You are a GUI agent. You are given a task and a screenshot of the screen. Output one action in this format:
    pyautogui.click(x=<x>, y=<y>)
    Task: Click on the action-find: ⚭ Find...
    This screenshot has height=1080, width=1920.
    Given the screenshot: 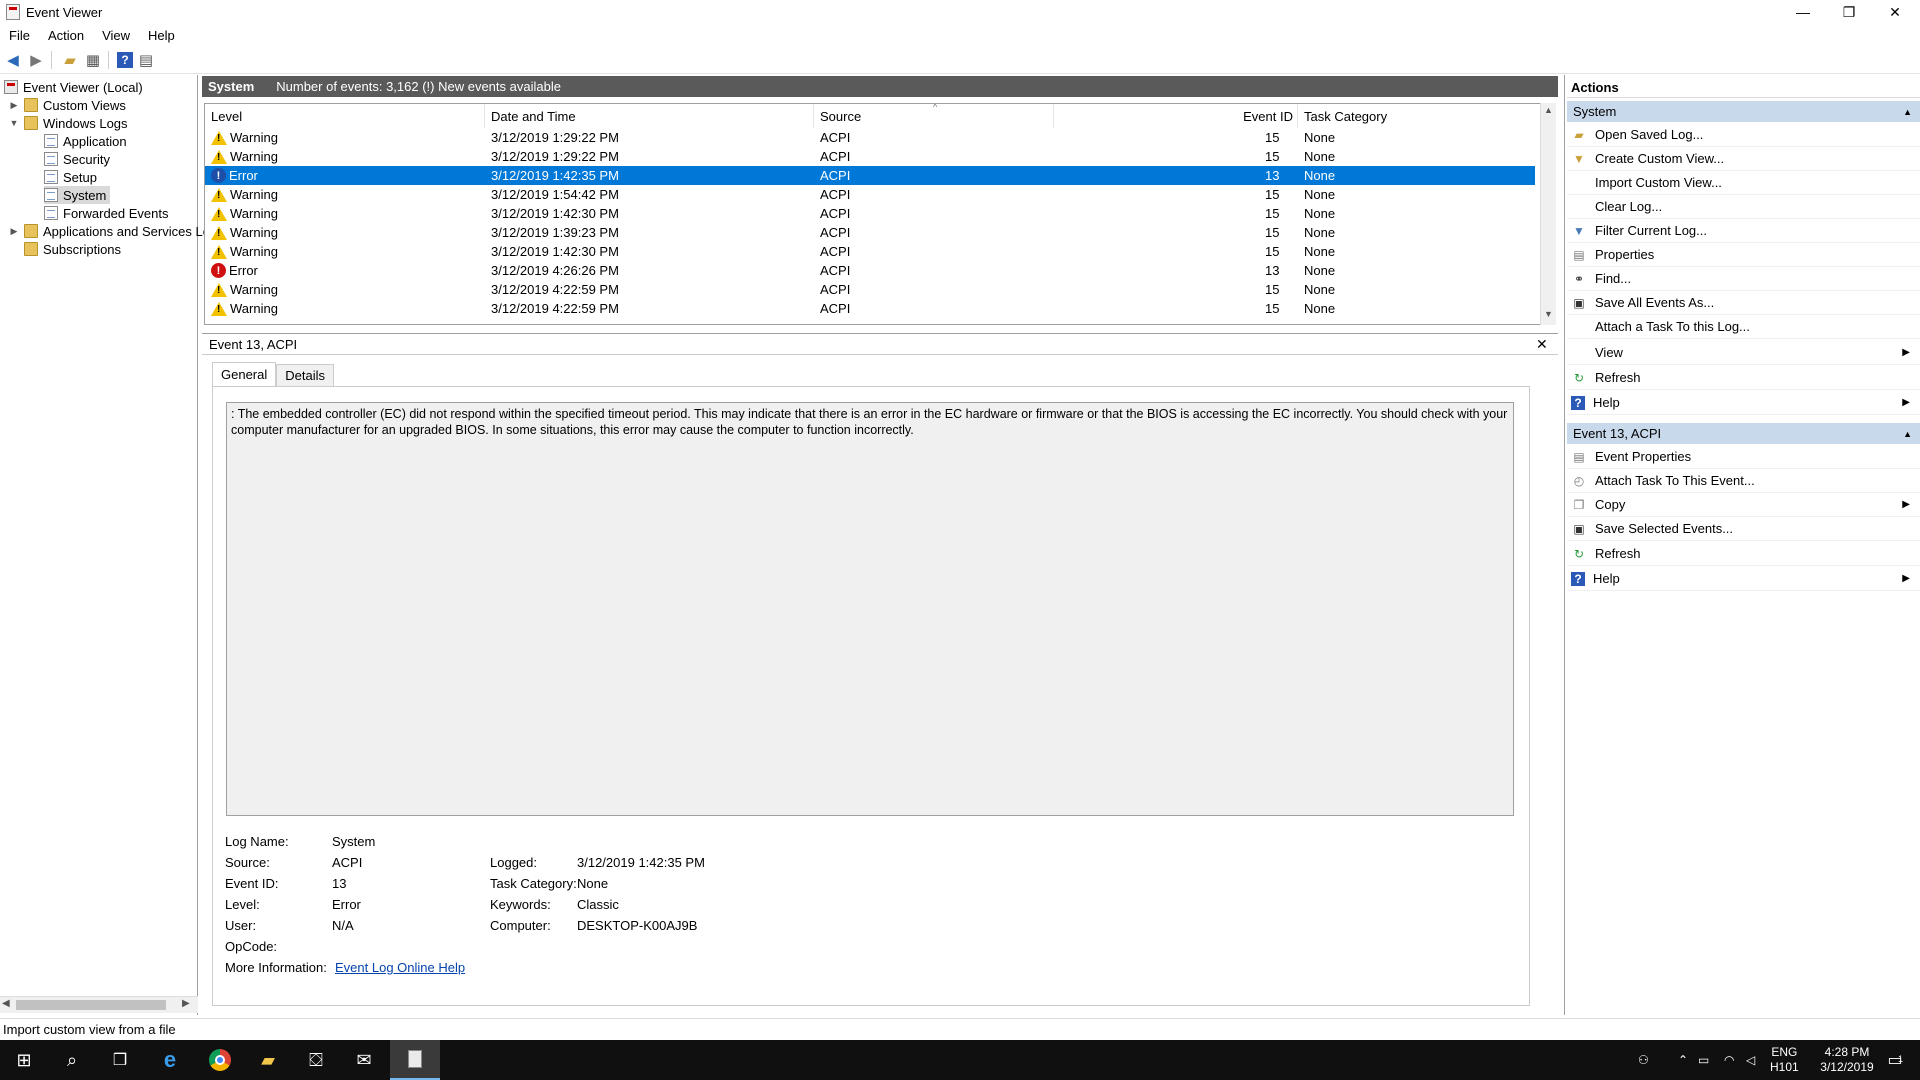 What is the action you would take?
    pyautogui.click(x=1743, y=279)
    